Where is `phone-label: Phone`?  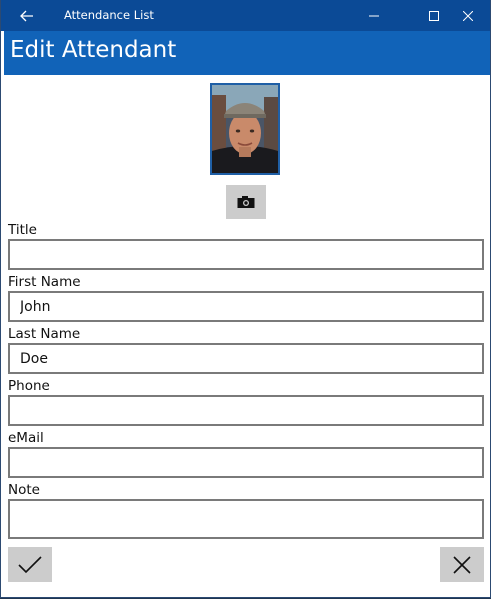 phone-label: Phone is located at coordinates (29, 386).